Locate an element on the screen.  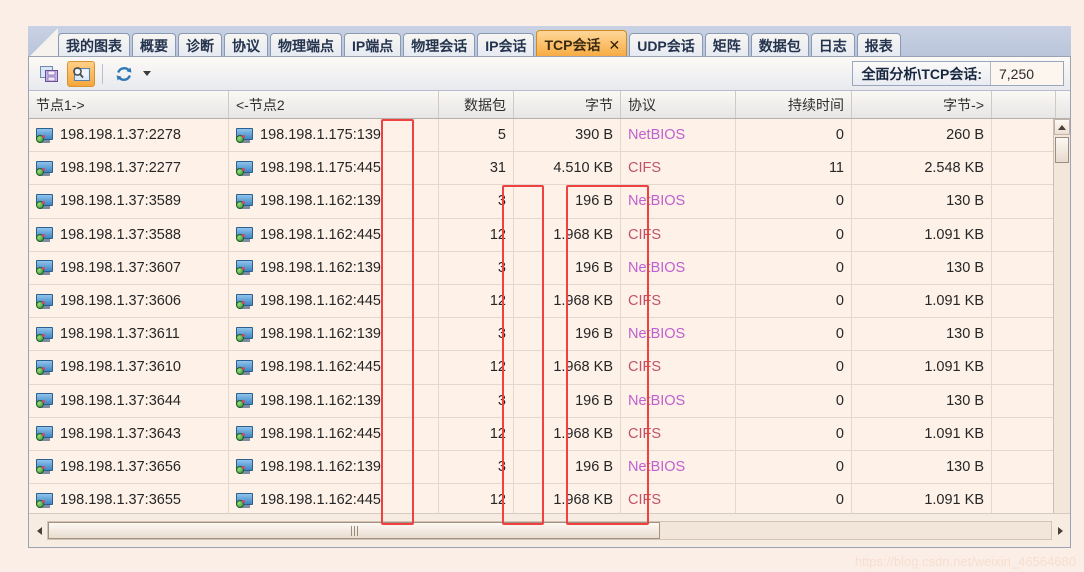
cell-text: 198.198.1.175:445 is located at coordinates (320, 168).